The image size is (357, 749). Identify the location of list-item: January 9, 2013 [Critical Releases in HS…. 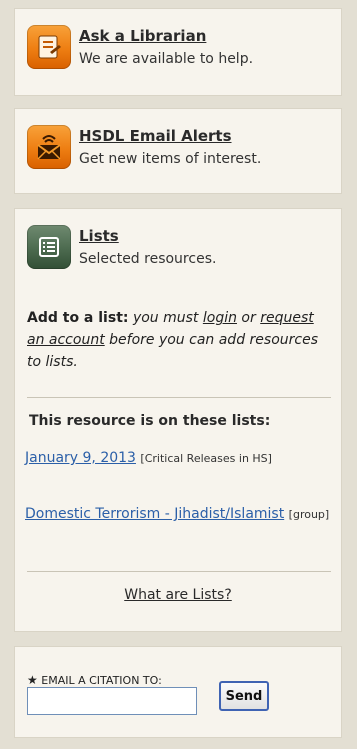
(178, 458).